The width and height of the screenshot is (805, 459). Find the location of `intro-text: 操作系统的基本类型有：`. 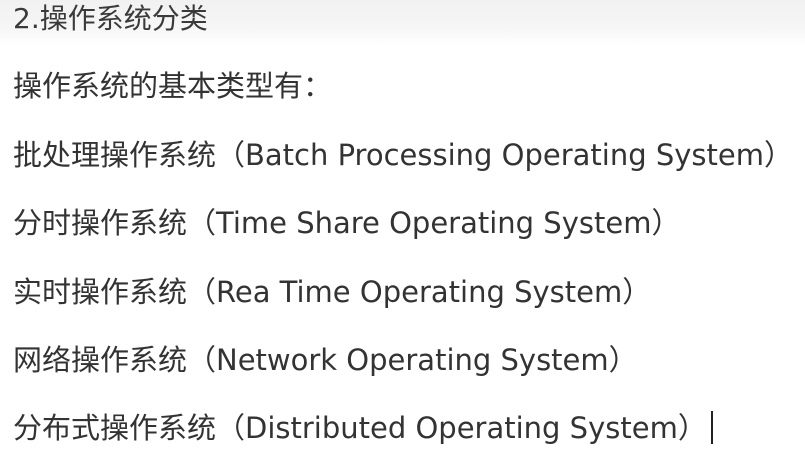

intro-text: 操作系统的基本类型有： is located at coordinates (173, 86).